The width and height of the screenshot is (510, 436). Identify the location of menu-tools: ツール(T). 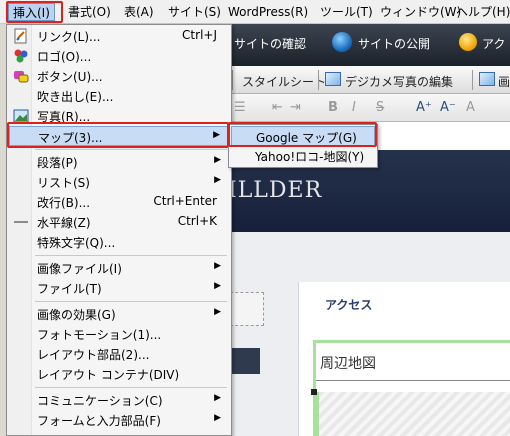
(346, 12).